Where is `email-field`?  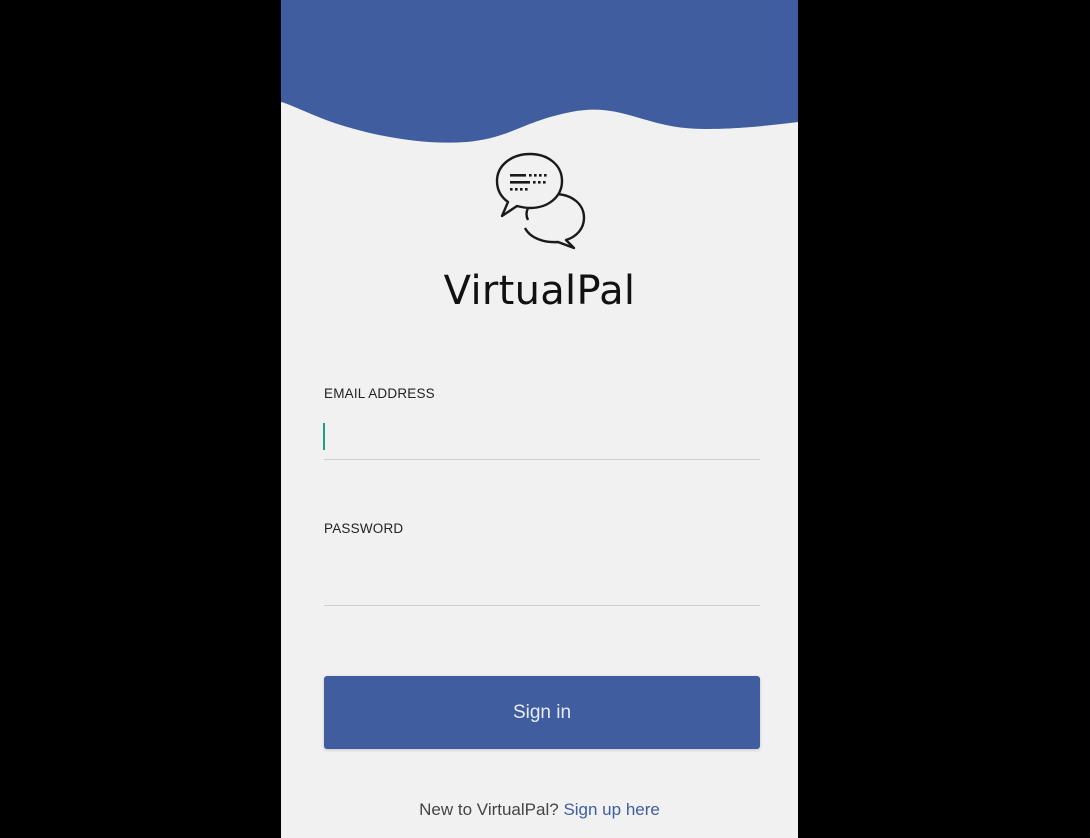 email-field is located at coordinates (542, 437).